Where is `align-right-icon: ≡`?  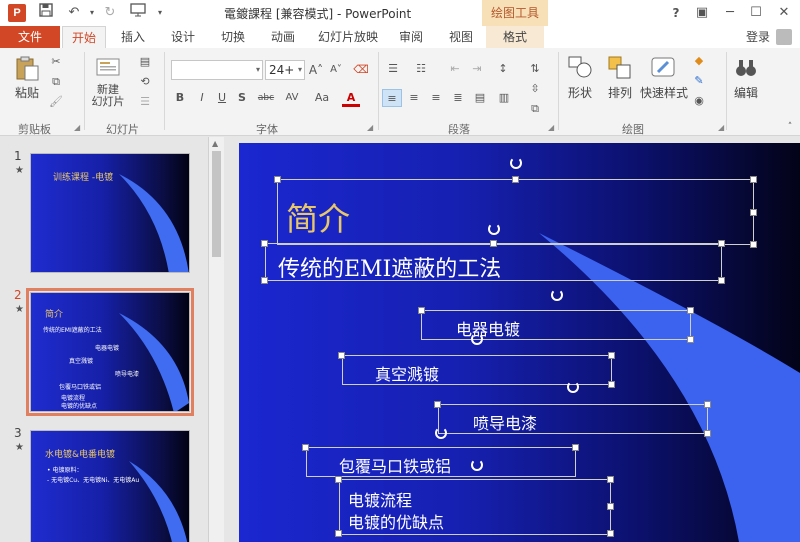
align-right-icon: ≡ is located at coordinates (436, 98).